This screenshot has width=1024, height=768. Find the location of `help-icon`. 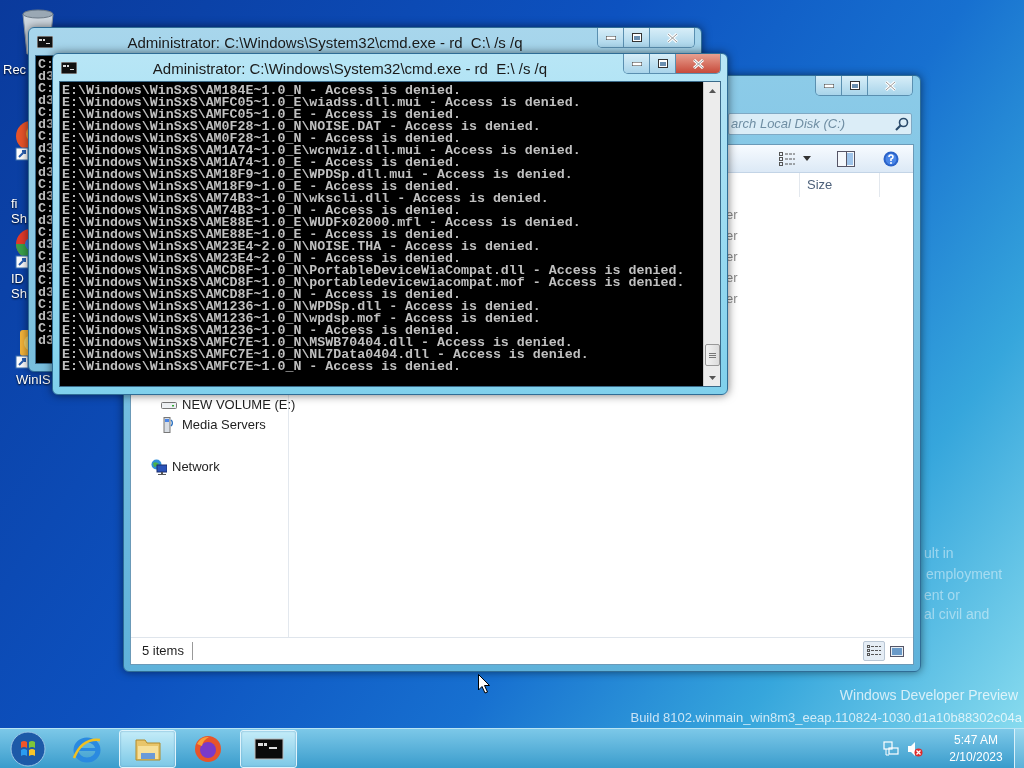

help-icon is located at coordinates (891, 158).